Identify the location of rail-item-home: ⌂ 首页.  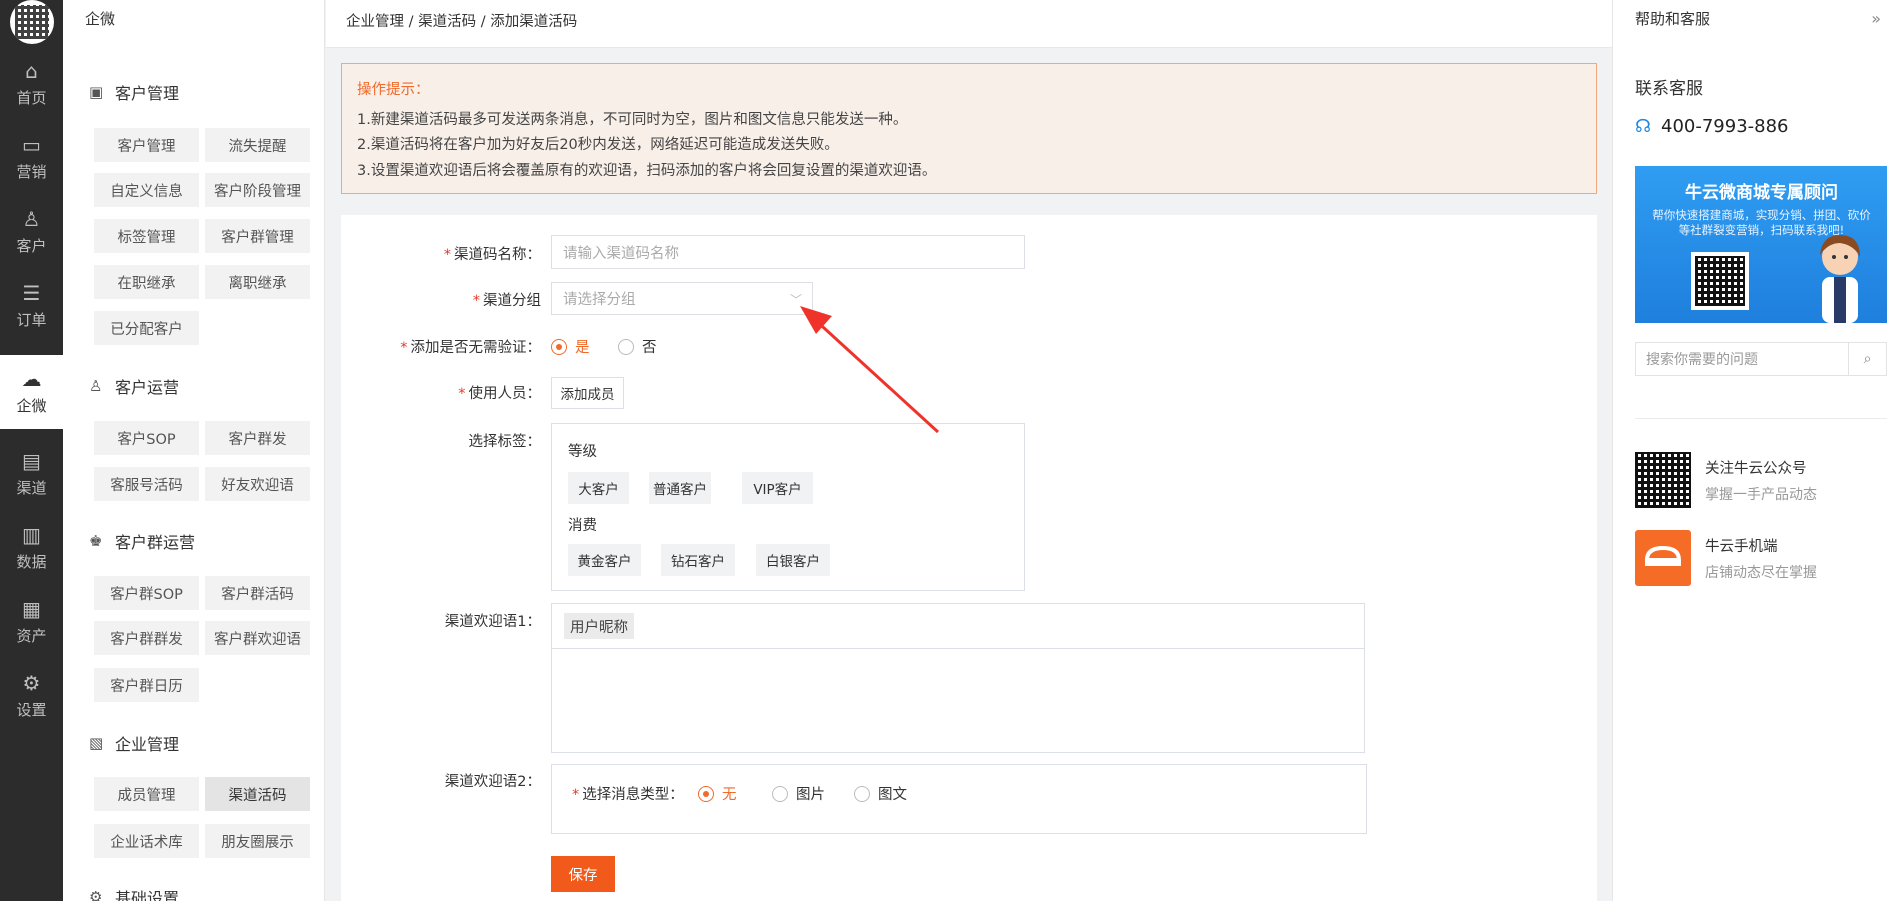
(31, 84).